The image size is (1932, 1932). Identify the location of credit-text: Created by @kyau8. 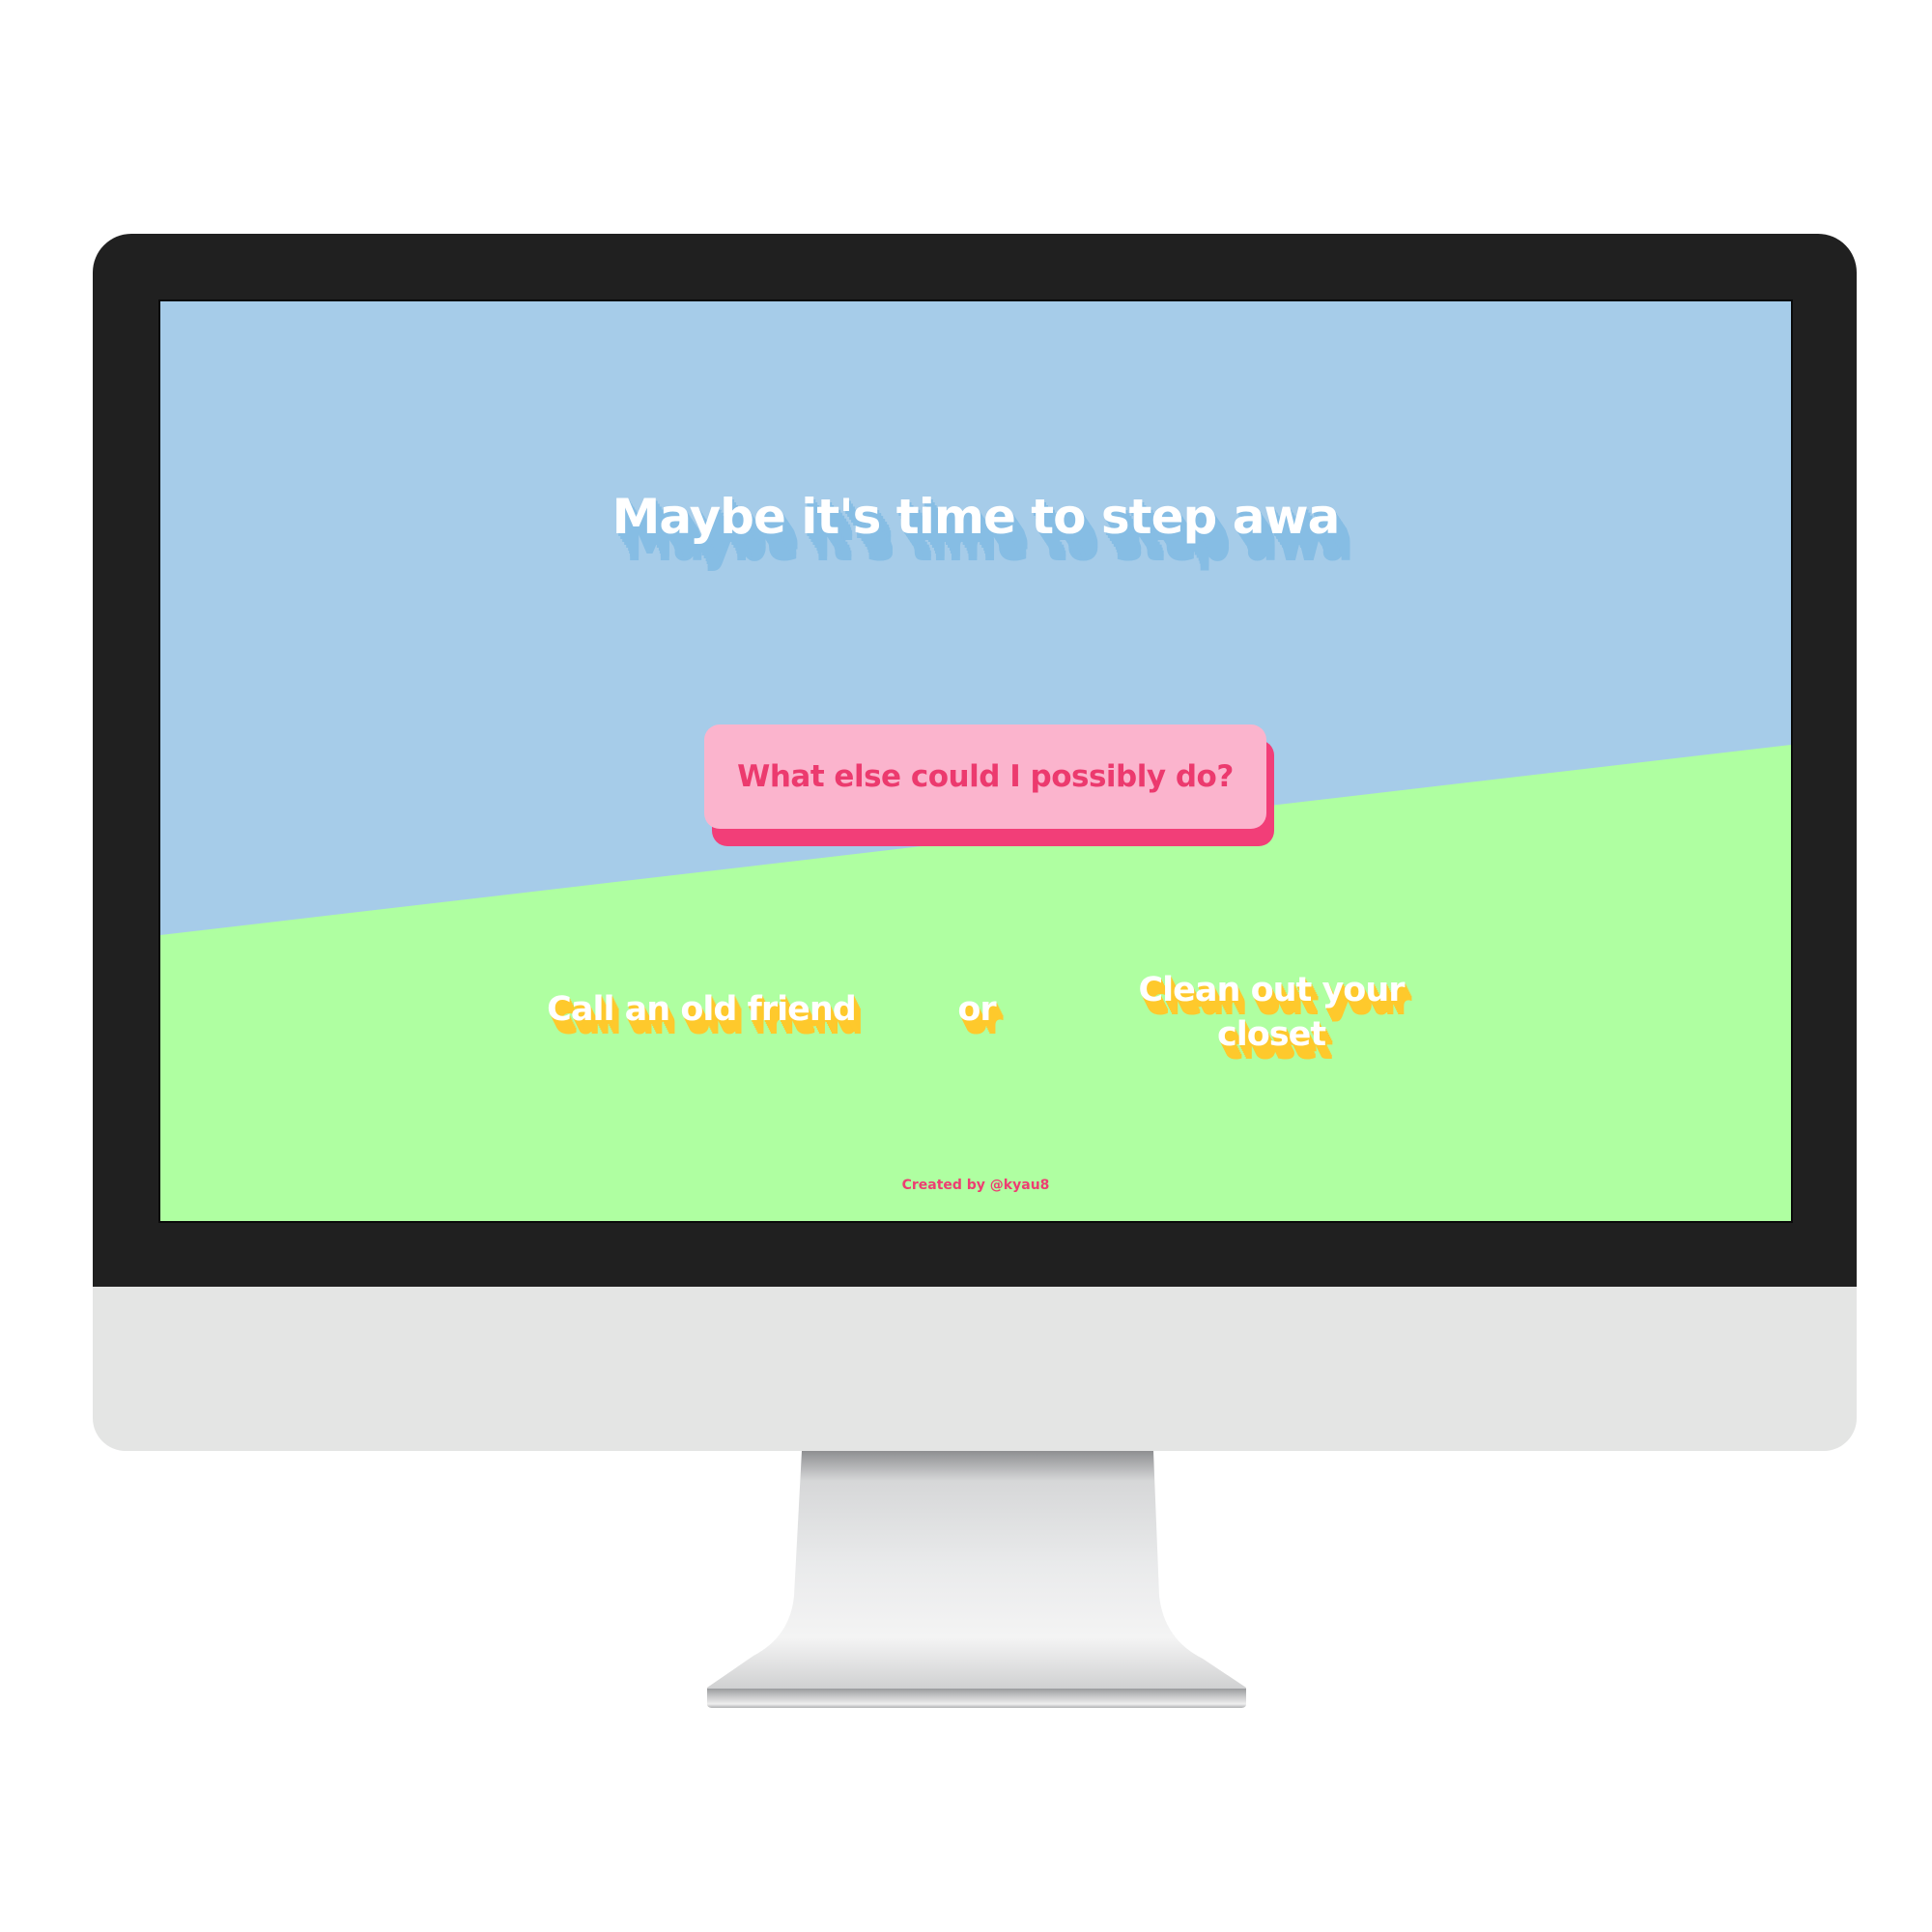
(975, 1185).